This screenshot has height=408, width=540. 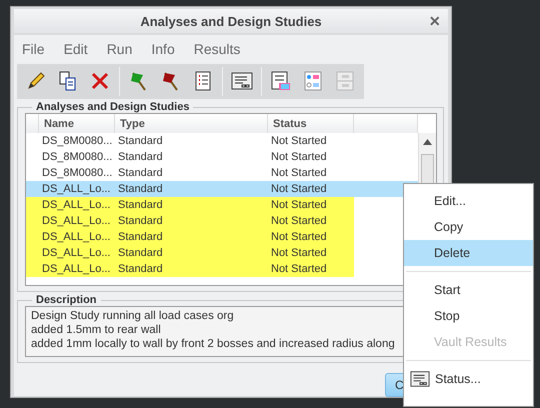 What do you see at coordinates (96, 330) in the screenshot?
I see `description-line: added 1.5mm to rear wall` at bounding box center [96, 330].